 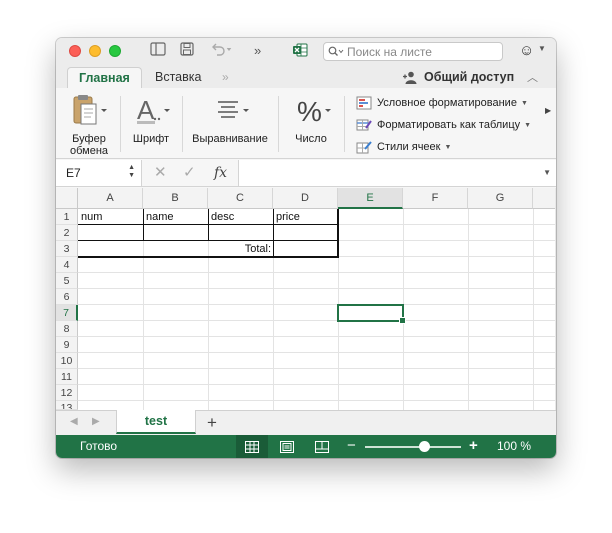 I want to click on row-header-9: 9, so click(x=67, y=345).